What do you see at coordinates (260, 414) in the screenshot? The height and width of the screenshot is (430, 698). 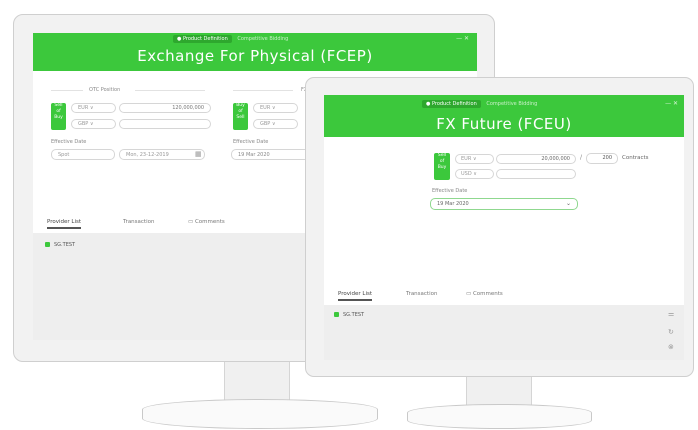 I see `back-monitor-stand-base` at bounding box center [260, 414].